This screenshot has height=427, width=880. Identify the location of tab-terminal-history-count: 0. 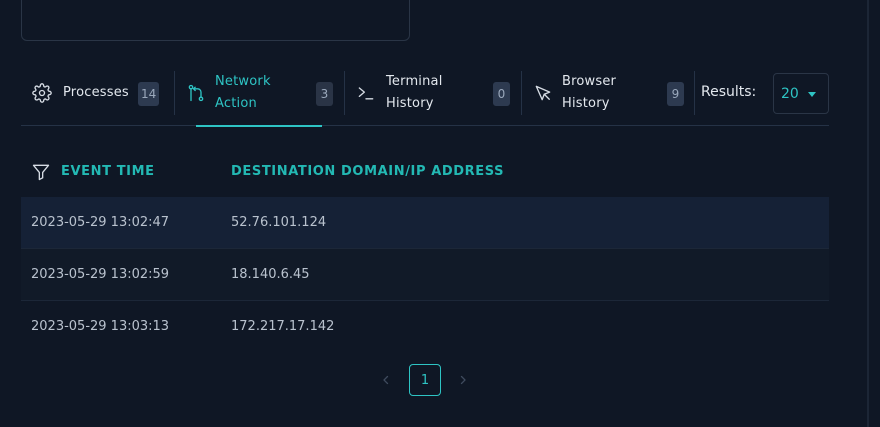
(501, 94).